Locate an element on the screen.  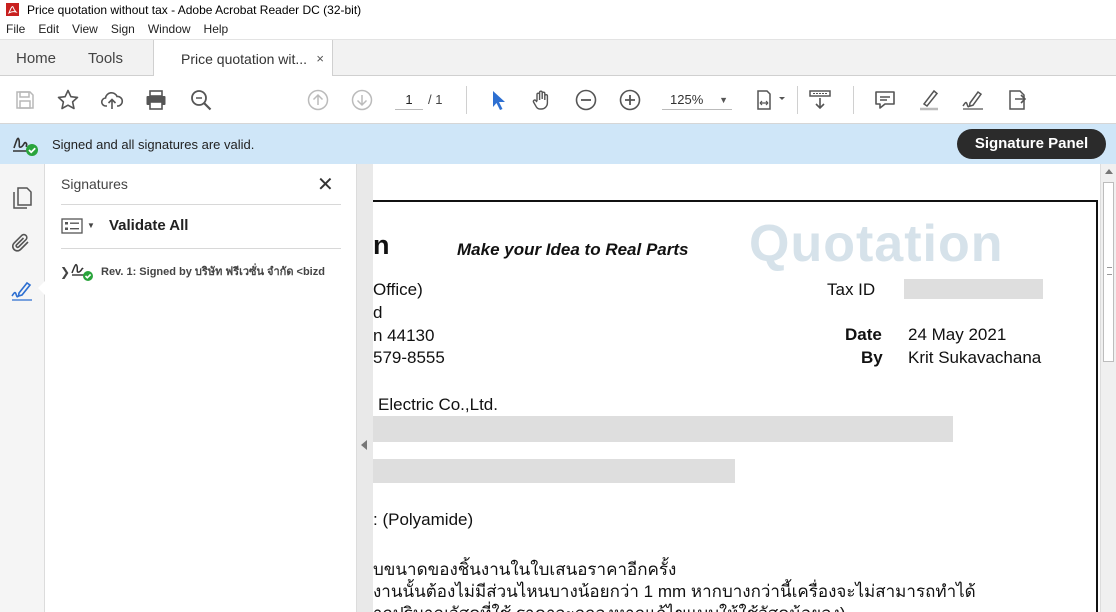
zoom-in-icon is located at coordinates (630, 100).